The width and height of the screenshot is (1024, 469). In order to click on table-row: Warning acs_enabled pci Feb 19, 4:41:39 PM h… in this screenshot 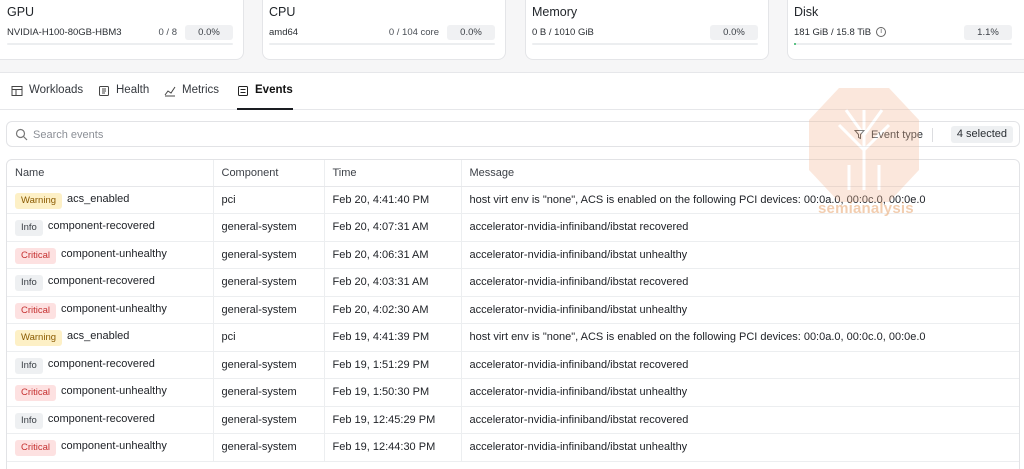, I will do `click(513, 337)`.